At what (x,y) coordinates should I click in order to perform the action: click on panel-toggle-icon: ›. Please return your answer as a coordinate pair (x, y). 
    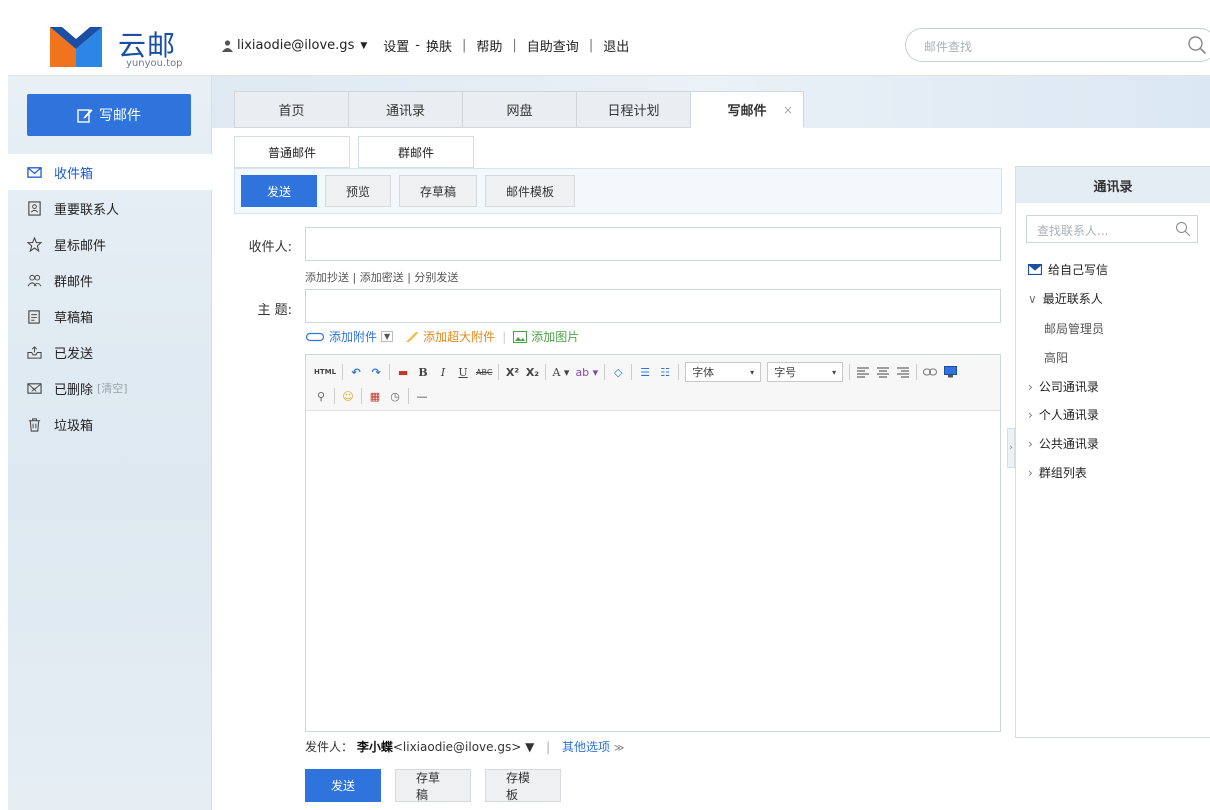
    Looking at the image, I should click on (1011, 448).